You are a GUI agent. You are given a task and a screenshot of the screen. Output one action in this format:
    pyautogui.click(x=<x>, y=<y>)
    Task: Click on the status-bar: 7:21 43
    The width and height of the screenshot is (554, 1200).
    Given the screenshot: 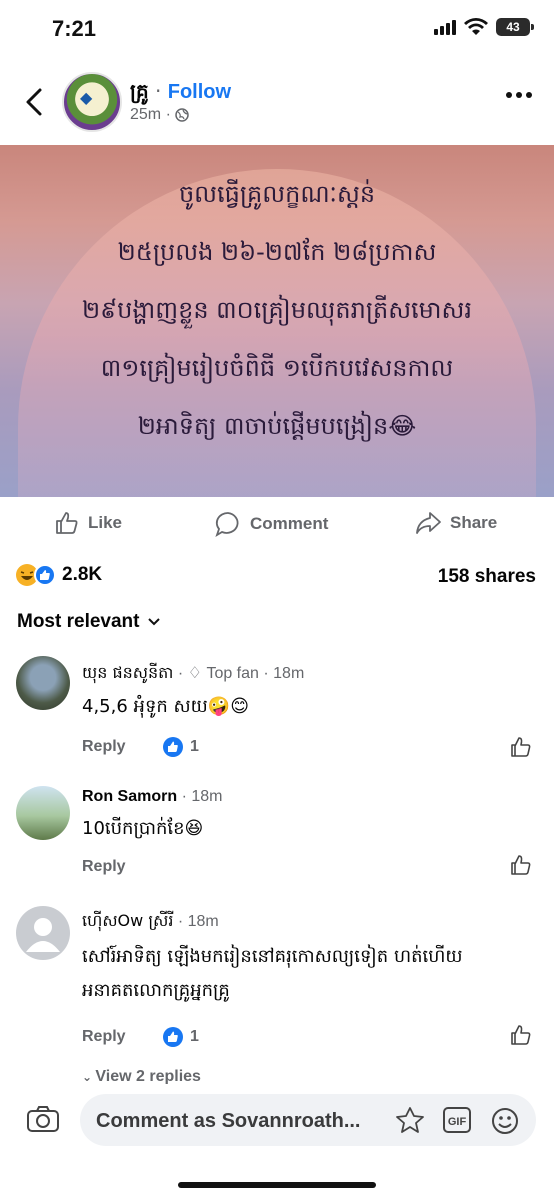 What is the action you would take?
    pyautogui.click(x=277, y=30)
    